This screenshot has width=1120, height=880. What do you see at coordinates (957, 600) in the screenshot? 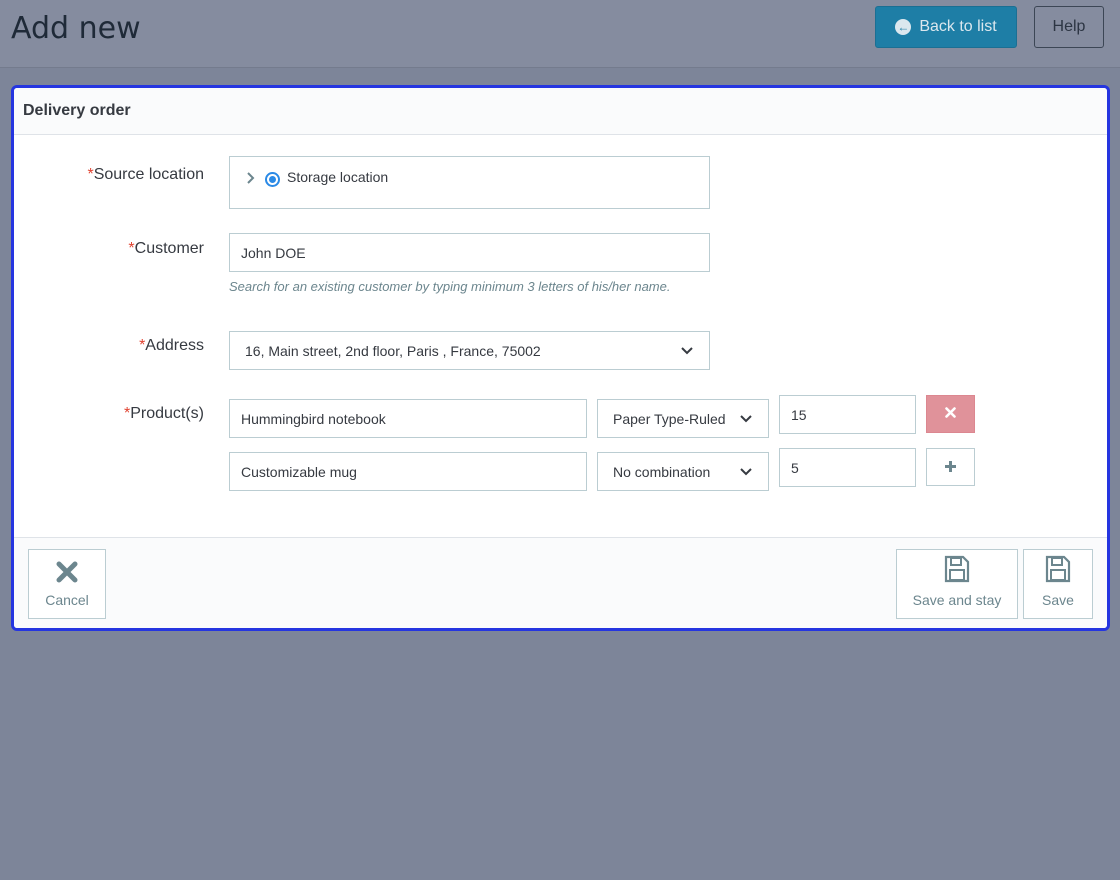
I see `save-and-stay-label: Save and stay` at bounding box center [957, 600].